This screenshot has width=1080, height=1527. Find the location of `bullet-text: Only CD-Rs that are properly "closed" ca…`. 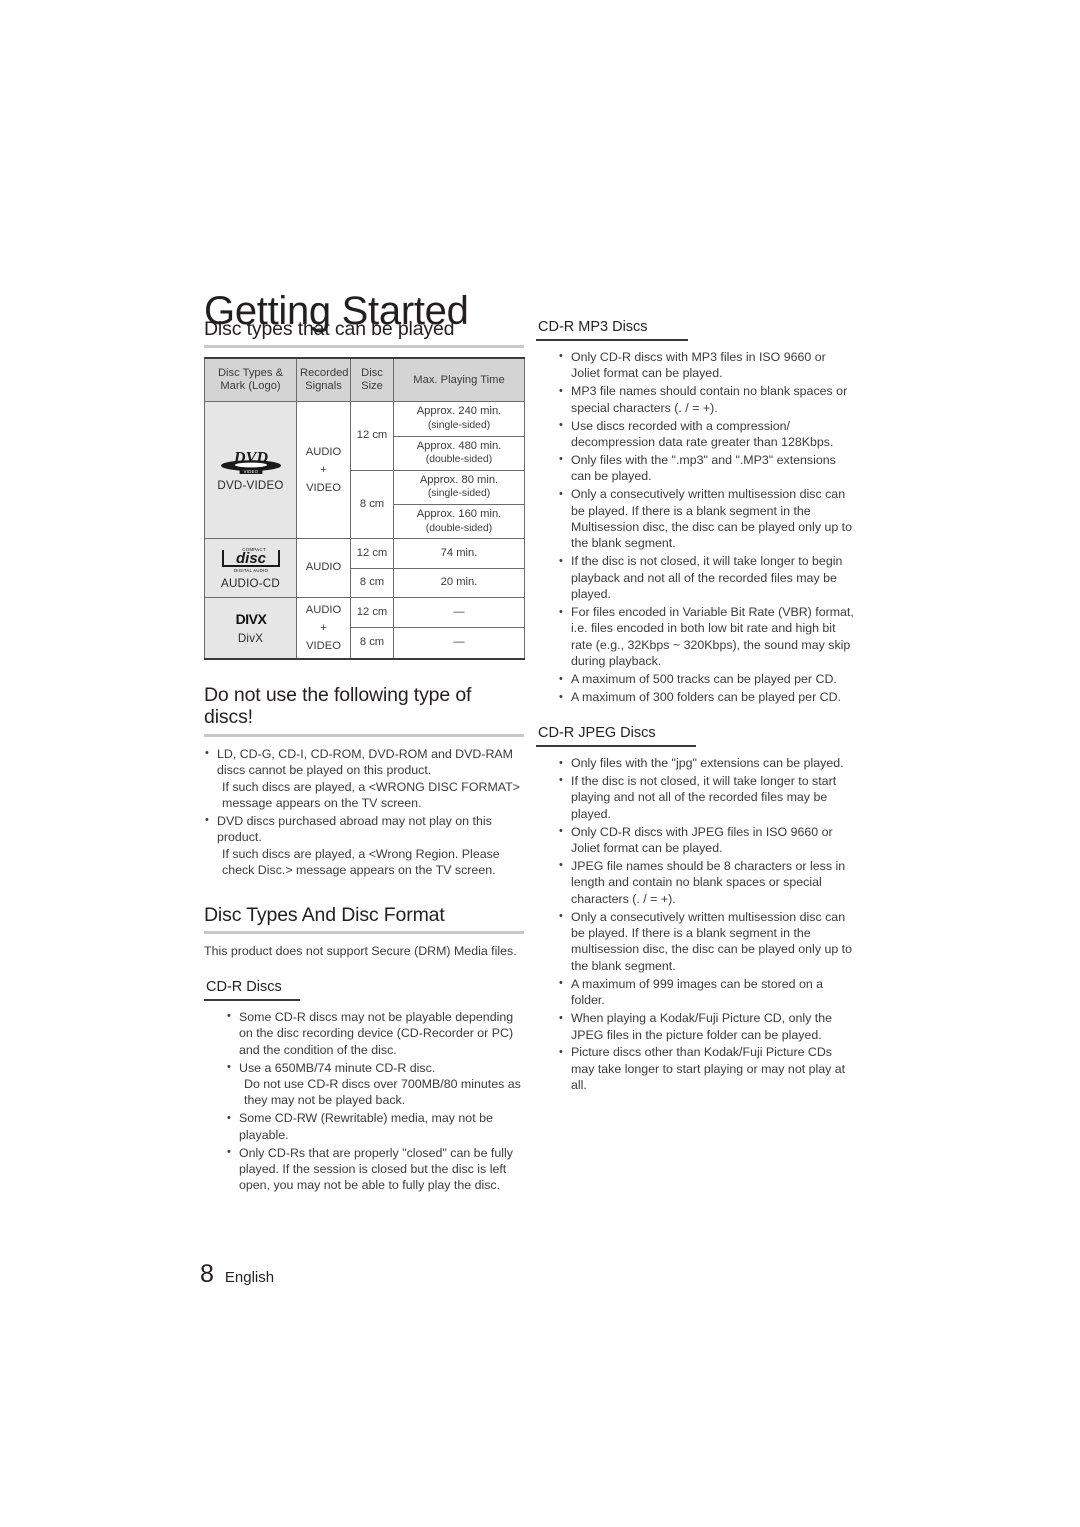

bullet-text: Only CD-Rs that are properly "closed" ca… is located at coordinates (376, 1169).